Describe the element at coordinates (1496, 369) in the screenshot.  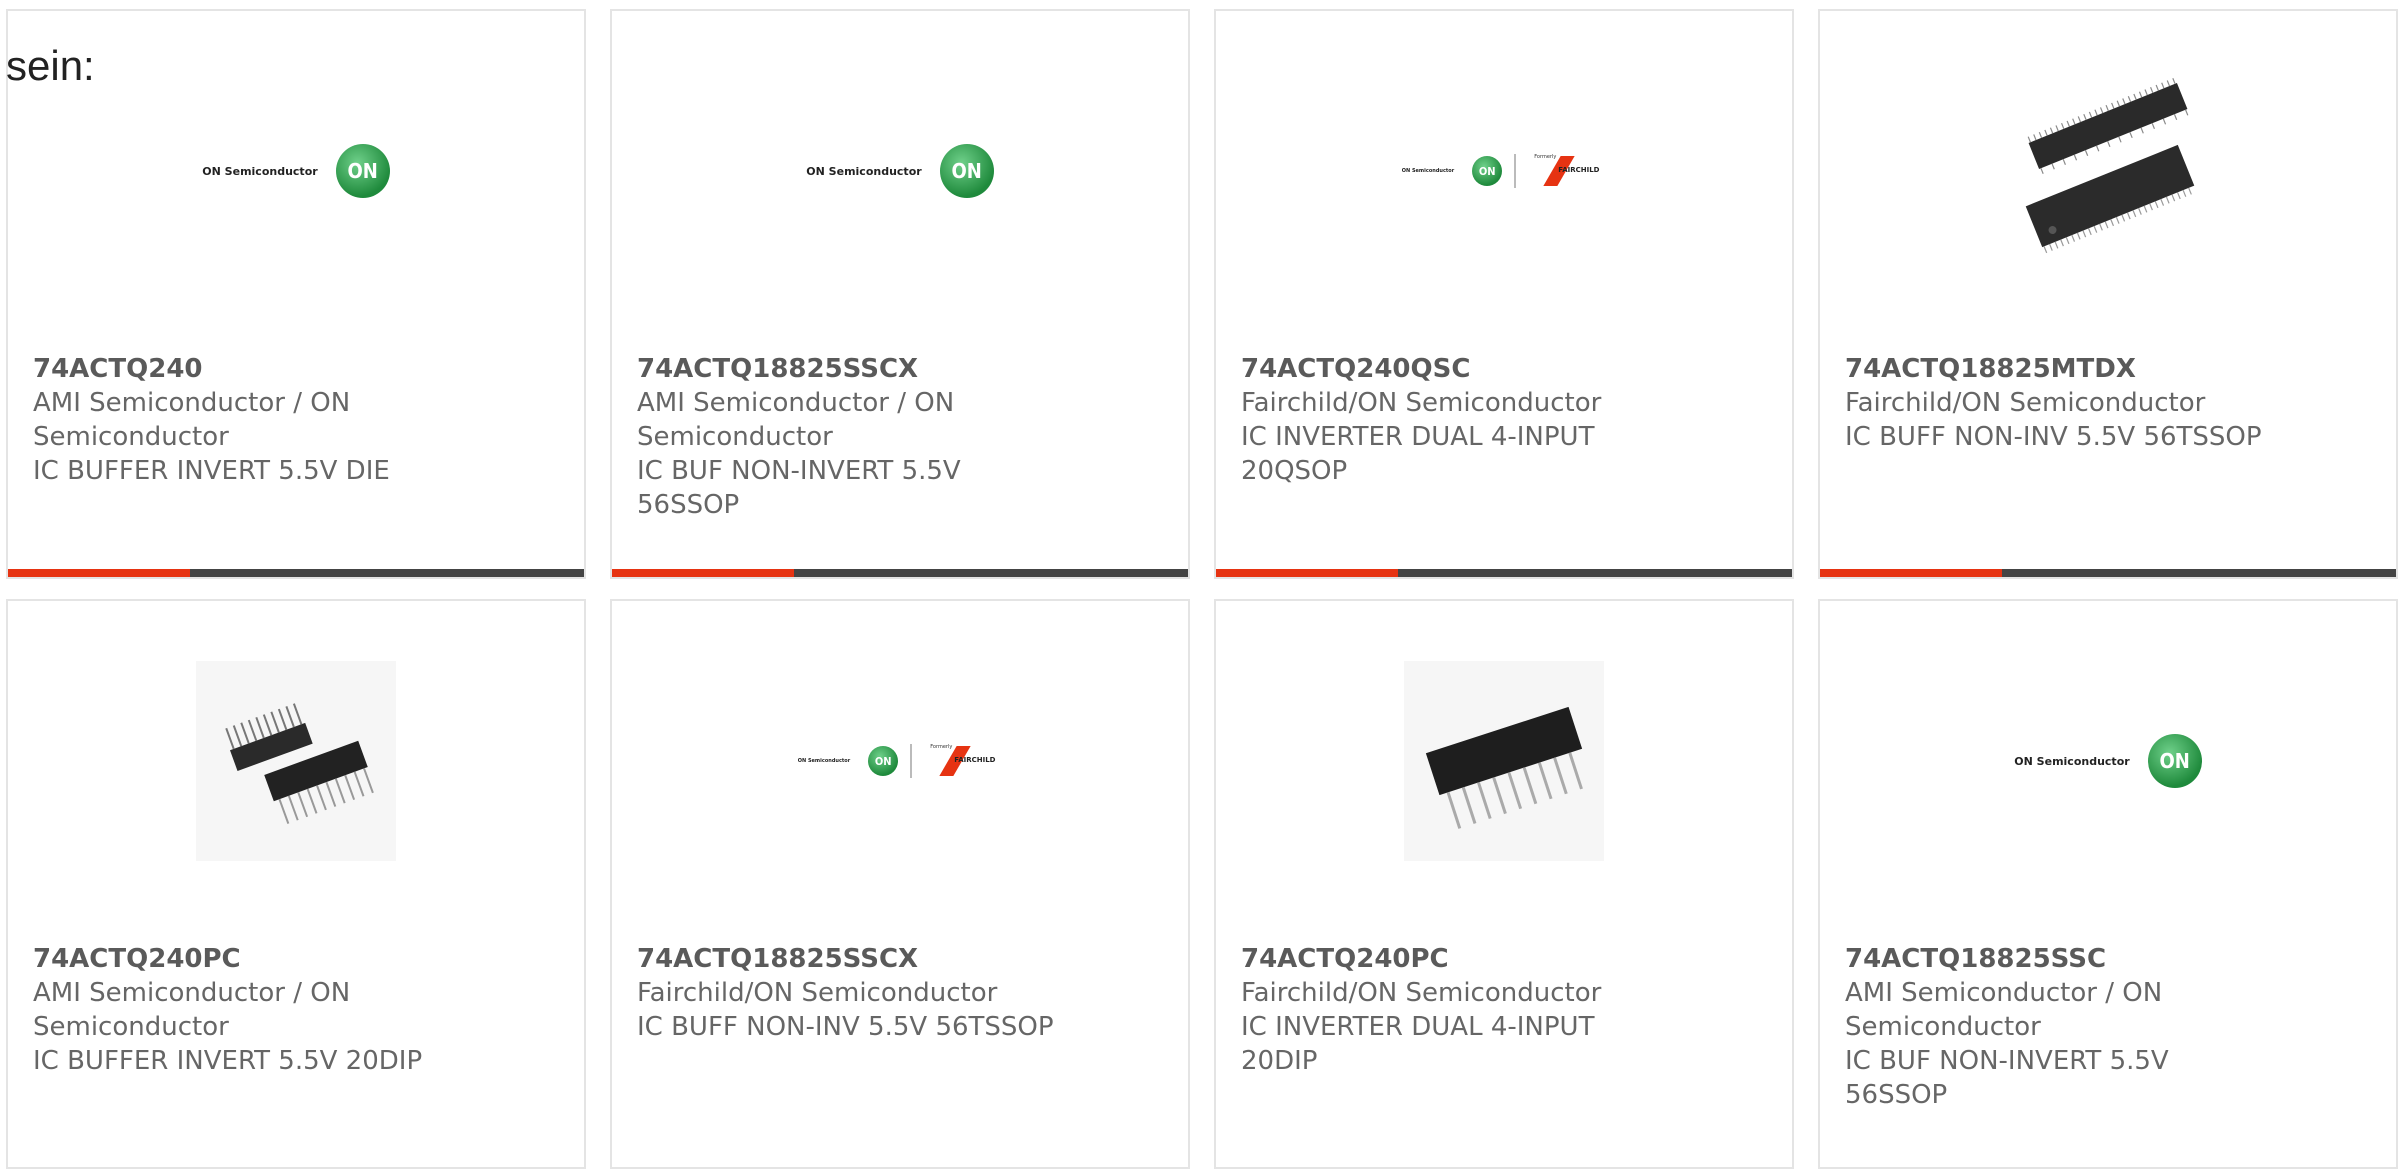
I see `part-number: 74ACTQ240QSC` at that location.